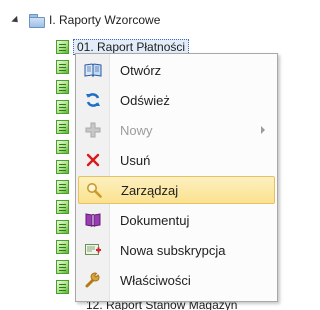 The width and height of the screenshot is (320, 310). Describe the element at coordinates (176, 160) in the screenshot. I see `menu-item-delete: Usuń` at that location.